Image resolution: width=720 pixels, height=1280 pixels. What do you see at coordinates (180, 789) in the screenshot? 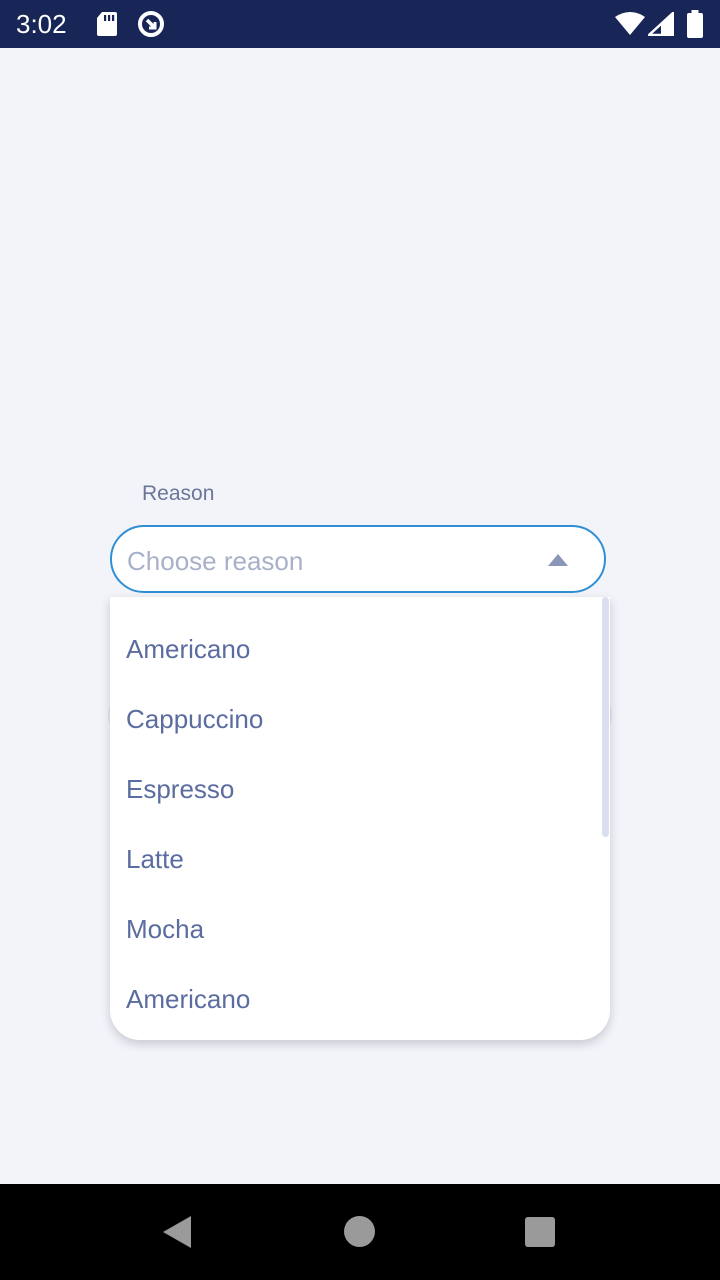
I see `option-espresso: Espresso` at bounding box center [180, 789].